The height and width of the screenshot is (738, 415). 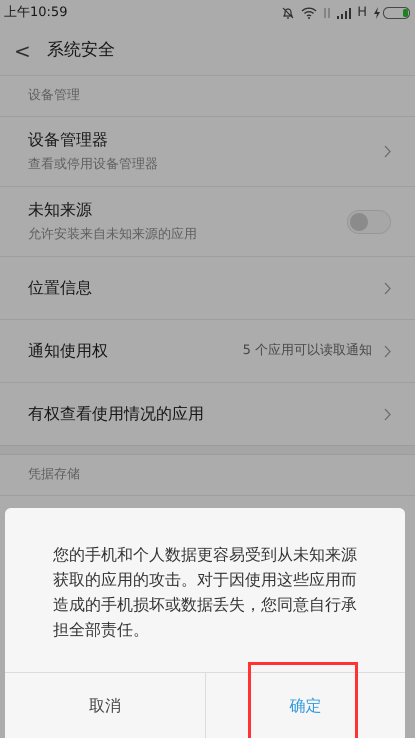 I want to click on back-button: <, so click(x=22, y=50).